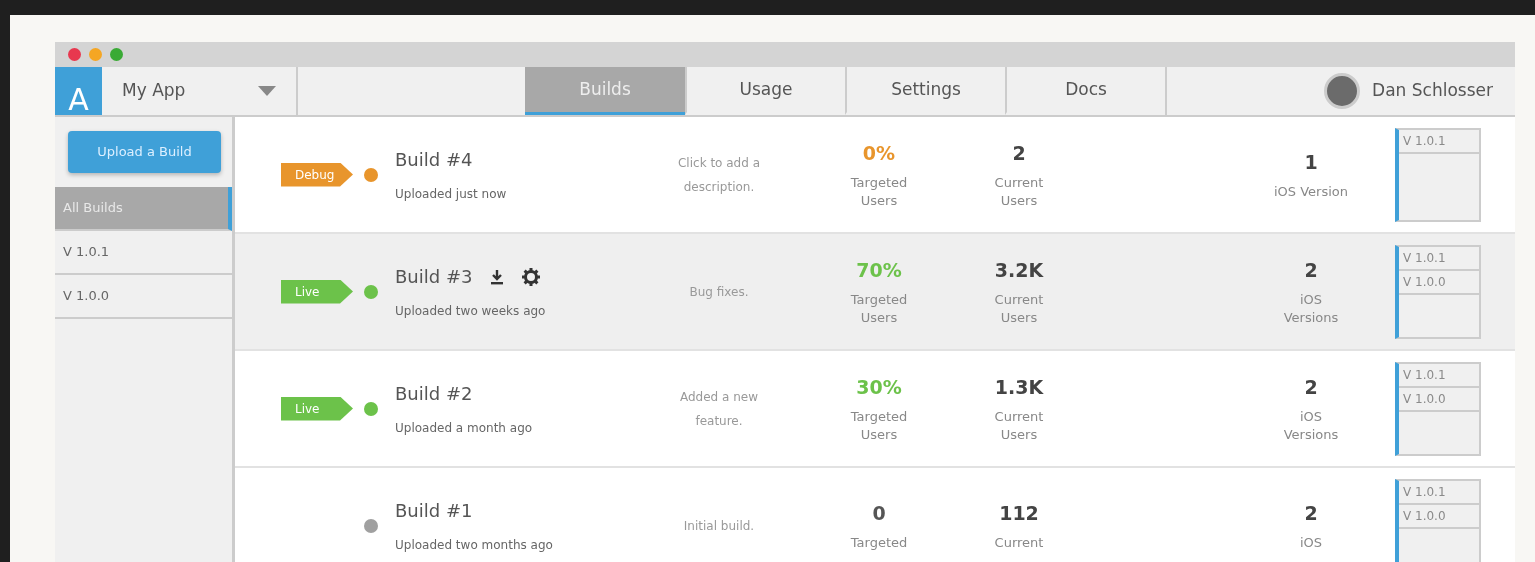  I want to click on app-logo: A, so click(78, 91).